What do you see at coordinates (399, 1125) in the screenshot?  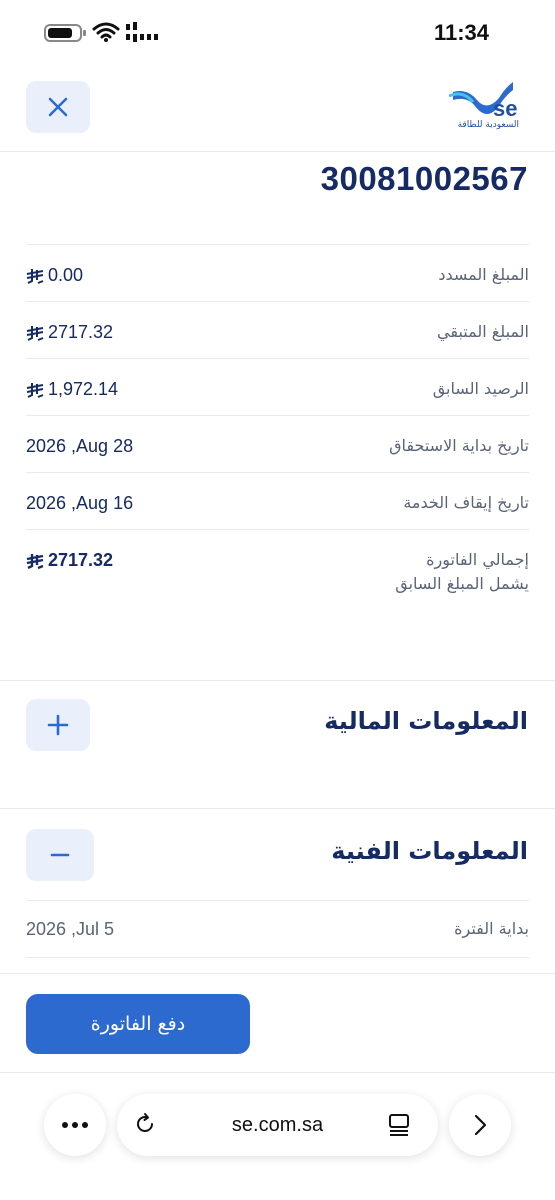 I see `reader-mode-icon` at bounding box center [399, 1125].